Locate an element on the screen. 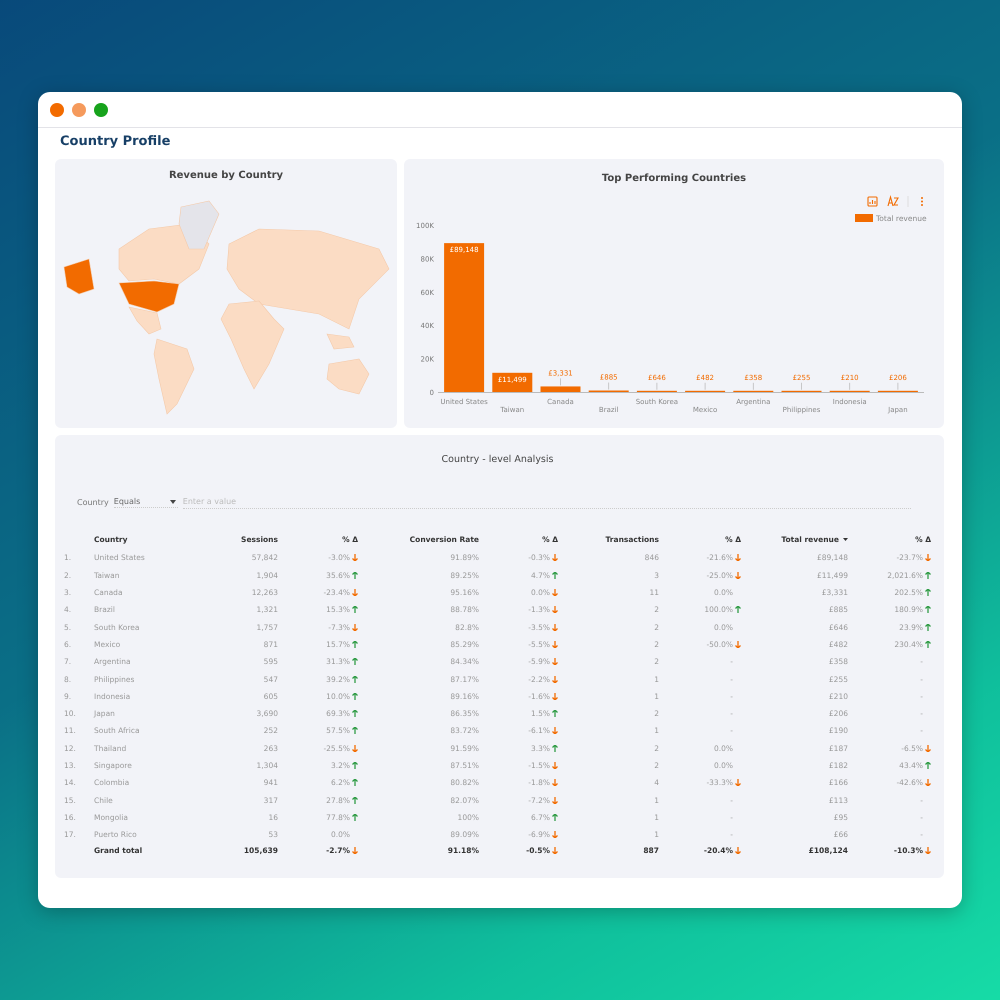 The width and height of the screenshot is (1000, 1000). chart-icon is located at coordinates (872, 201).